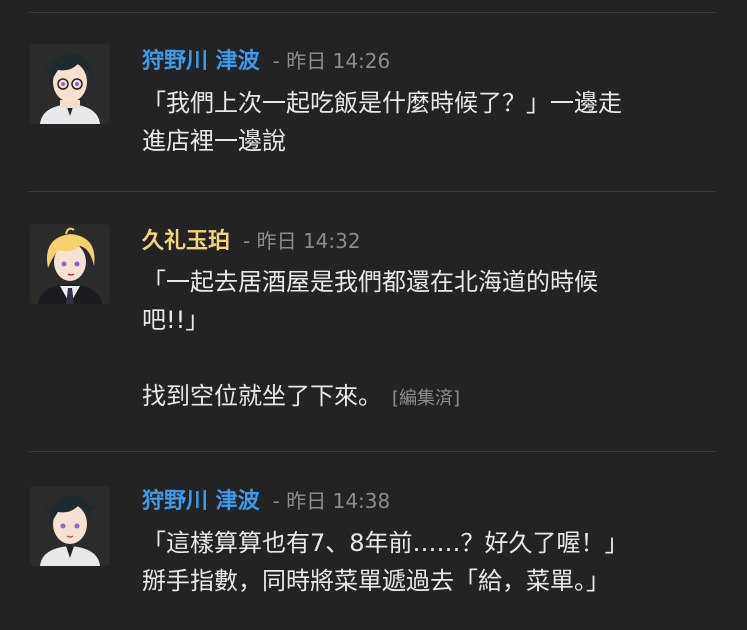 This screenshot has width=747, height=630. Describe the element at coordinates (266, 61) in the screenshot. I see `message-header: 狩野川 津波 - 昨日 14:26` at that location.